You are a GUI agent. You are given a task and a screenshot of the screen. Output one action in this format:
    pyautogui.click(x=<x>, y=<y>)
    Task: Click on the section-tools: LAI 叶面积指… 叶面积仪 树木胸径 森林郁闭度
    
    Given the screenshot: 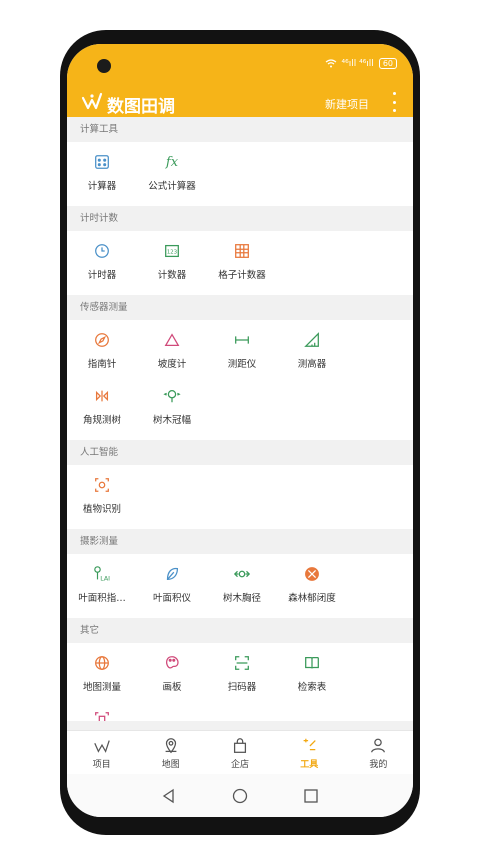 What is the action you would take?
    pyautogui.click(x=240, y=586)
    